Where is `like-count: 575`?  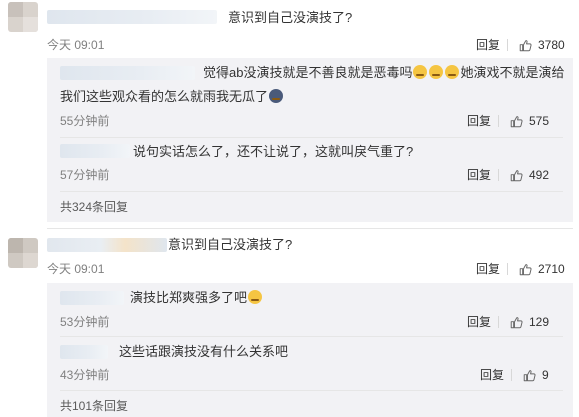
like-count: 575 is located at coordinates (539, 121).